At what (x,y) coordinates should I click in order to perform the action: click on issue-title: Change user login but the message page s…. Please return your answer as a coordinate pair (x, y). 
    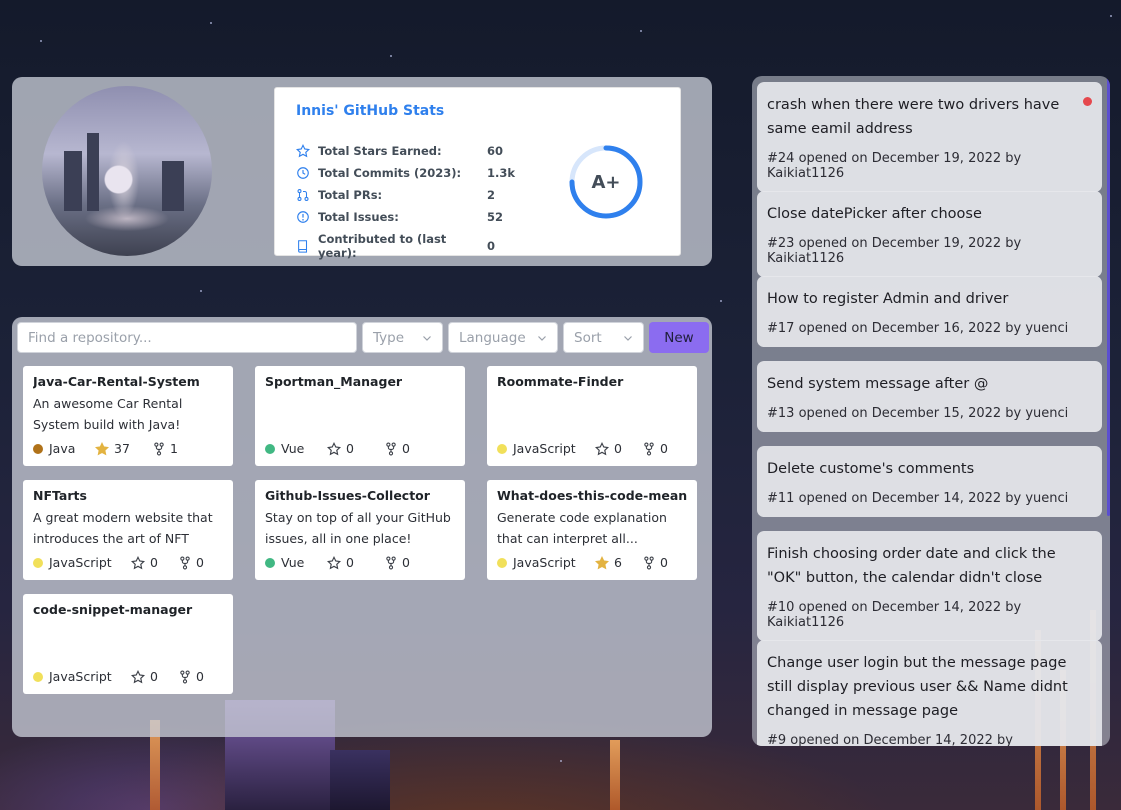
    Looking at the image, I should click on (929, 687).